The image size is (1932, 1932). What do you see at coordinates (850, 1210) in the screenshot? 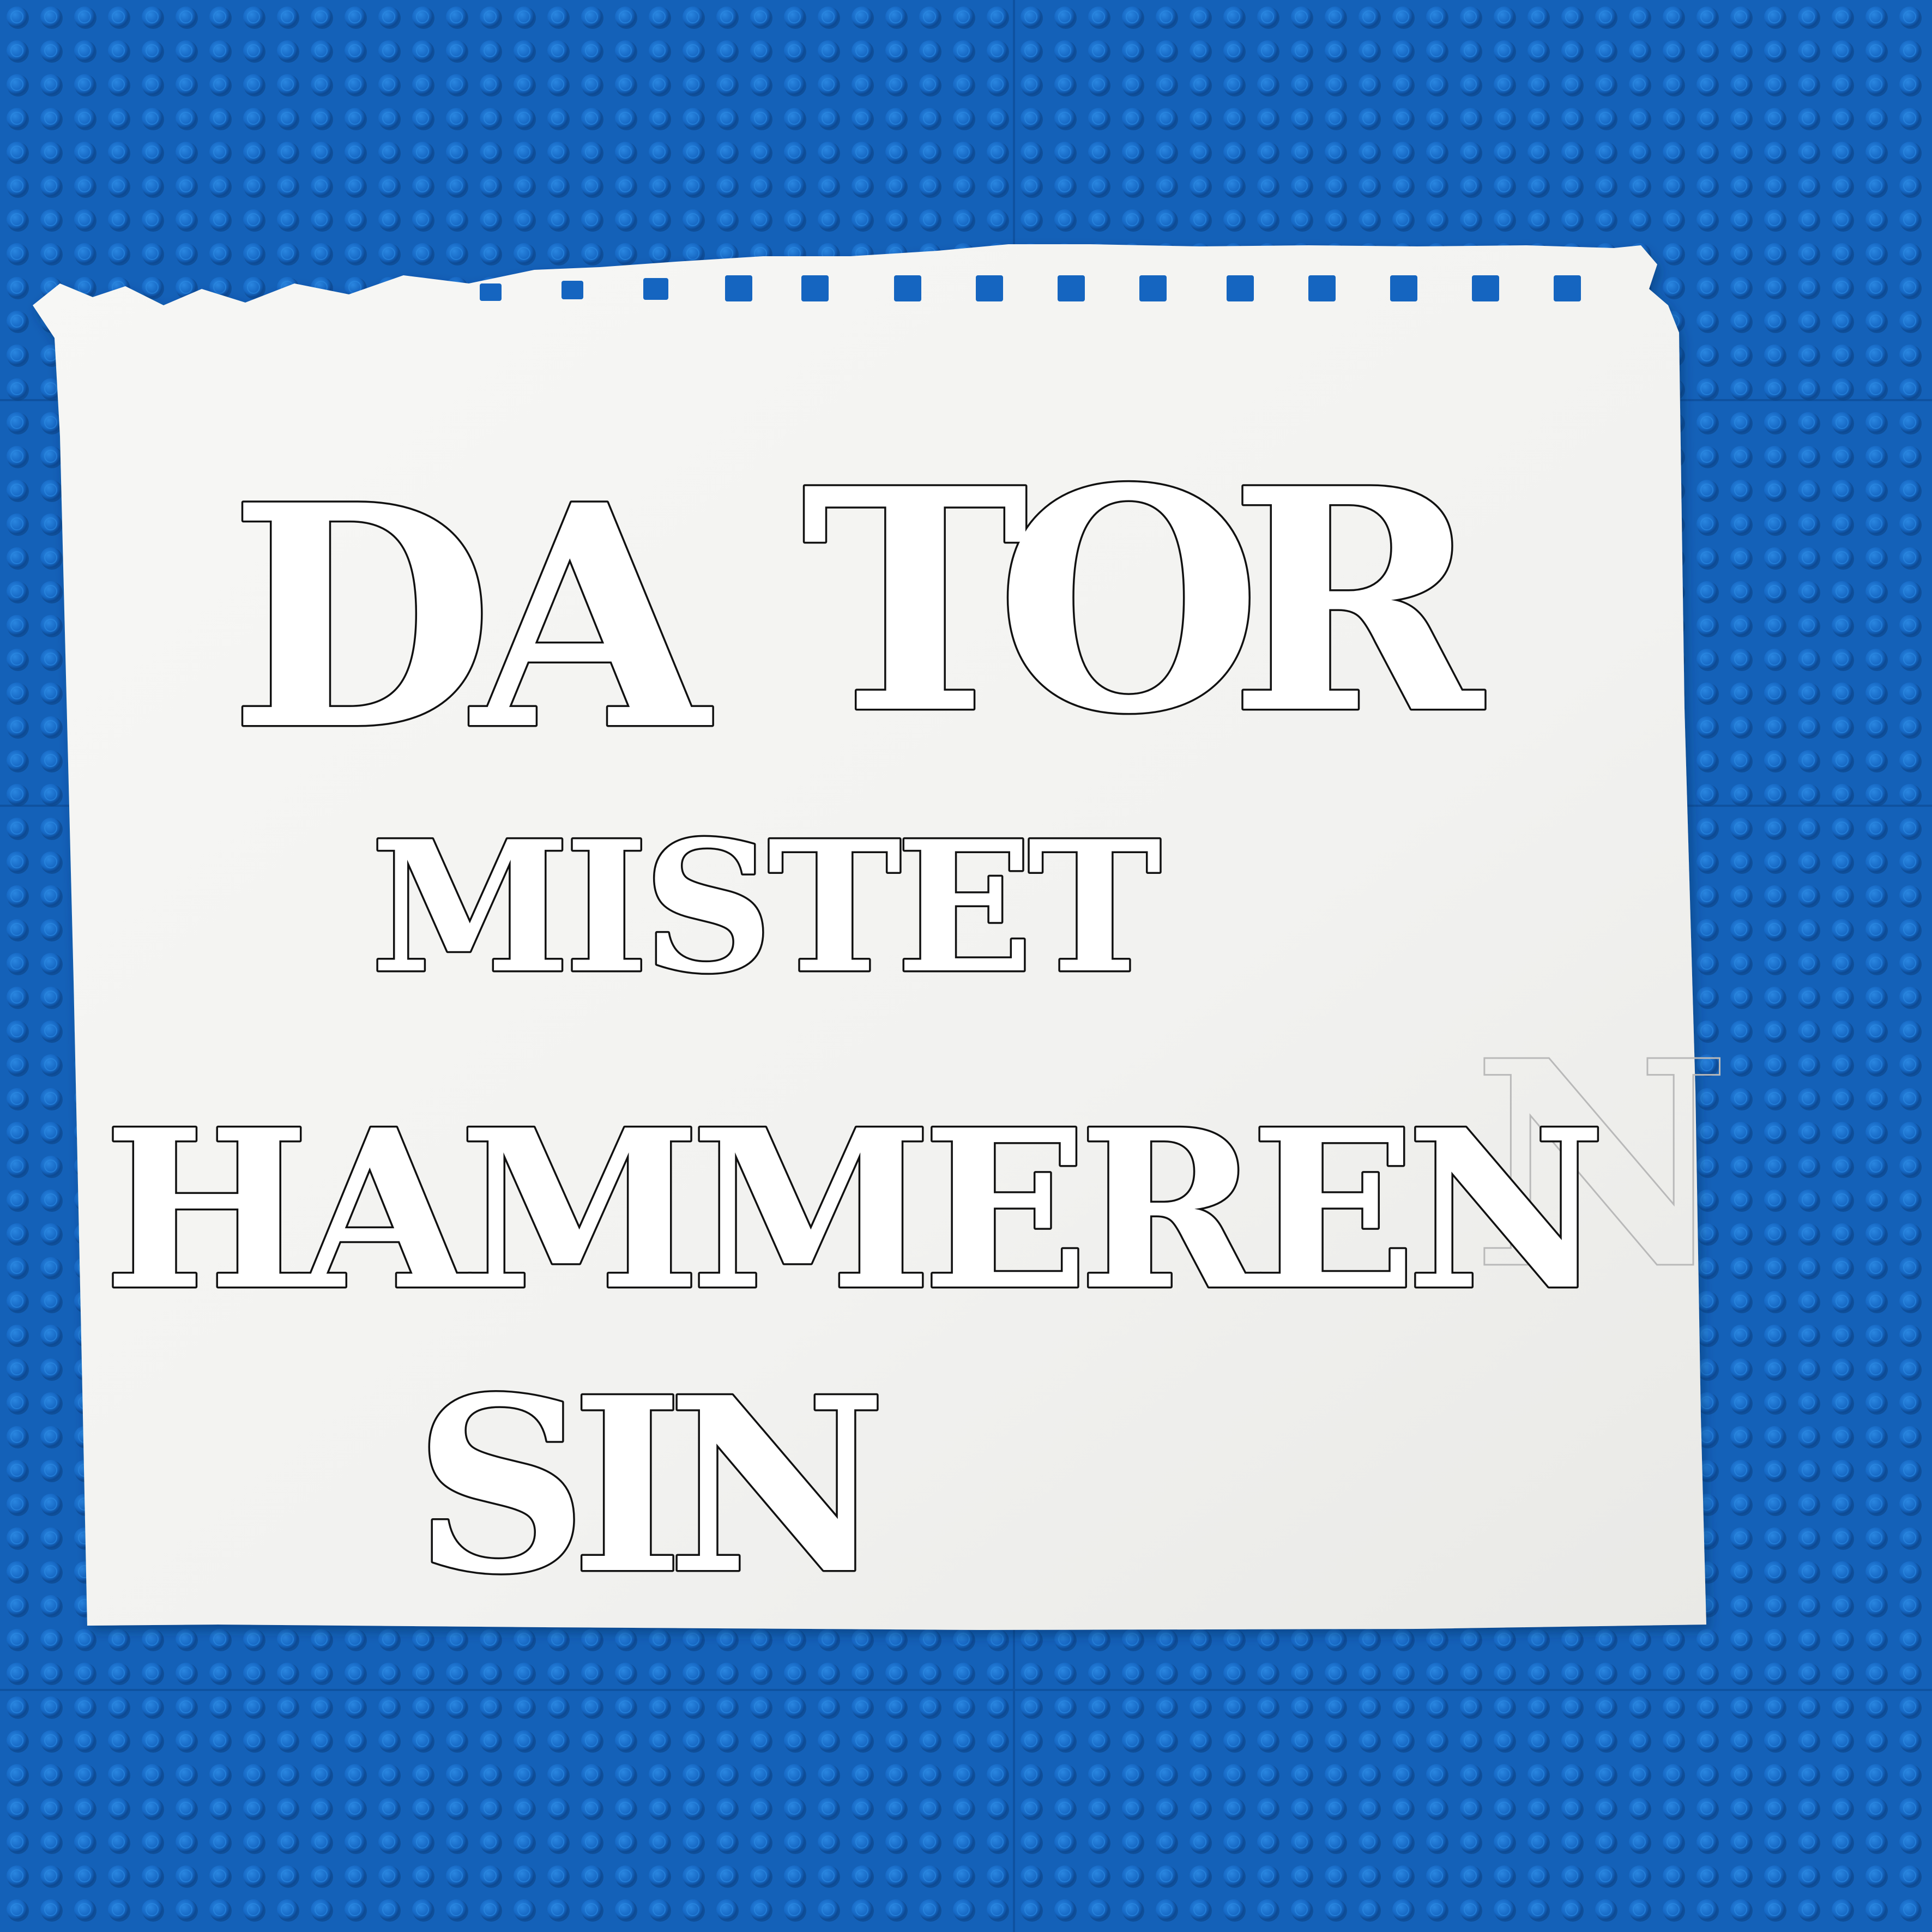
I see `word-hammeren: HAMMEREN` at bounding box center [850, 1210].